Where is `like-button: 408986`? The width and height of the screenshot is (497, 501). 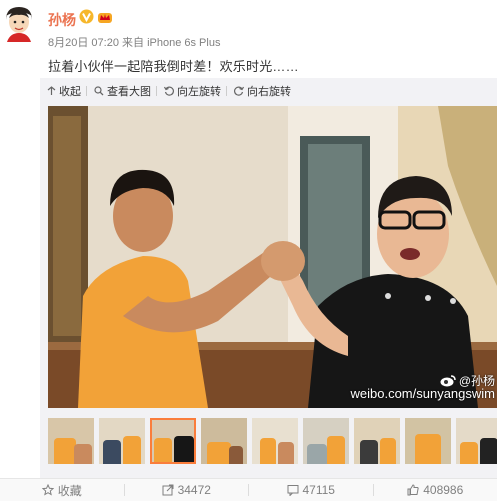
like-button: 408986 is located at coordinates (435, 490).